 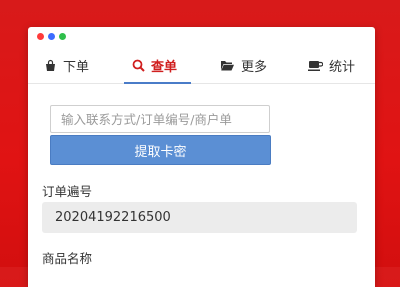 What do you see at coordinates (160, 119) in the screenshot?
I see `order-search-input` at bounding box center [160, 119].